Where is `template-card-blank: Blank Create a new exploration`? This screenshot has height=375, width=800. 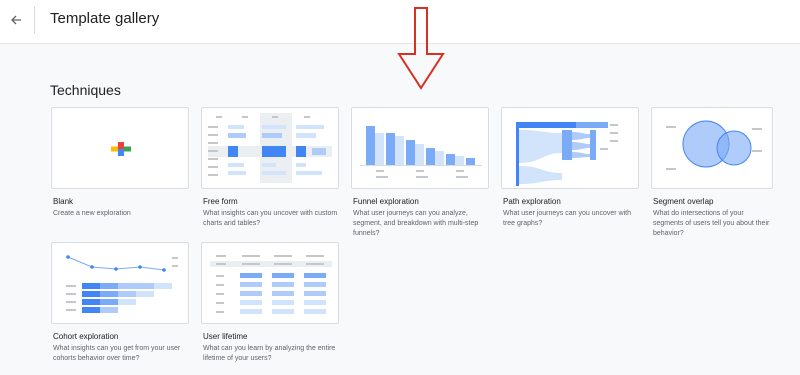
template-card-blank: Blank Create a new exploration is located at coordinates (120, 167).